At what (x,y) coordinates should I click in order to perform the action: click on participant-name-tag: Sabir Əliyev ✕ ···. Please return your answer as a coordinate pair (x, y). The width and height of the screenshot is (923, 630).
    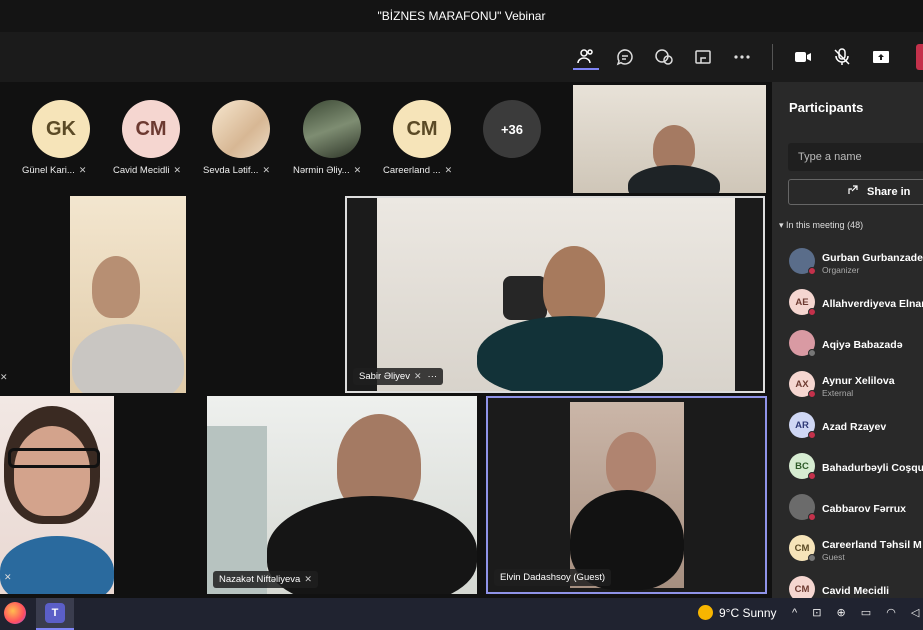
    Looking at the image, I should click on (398, 376).